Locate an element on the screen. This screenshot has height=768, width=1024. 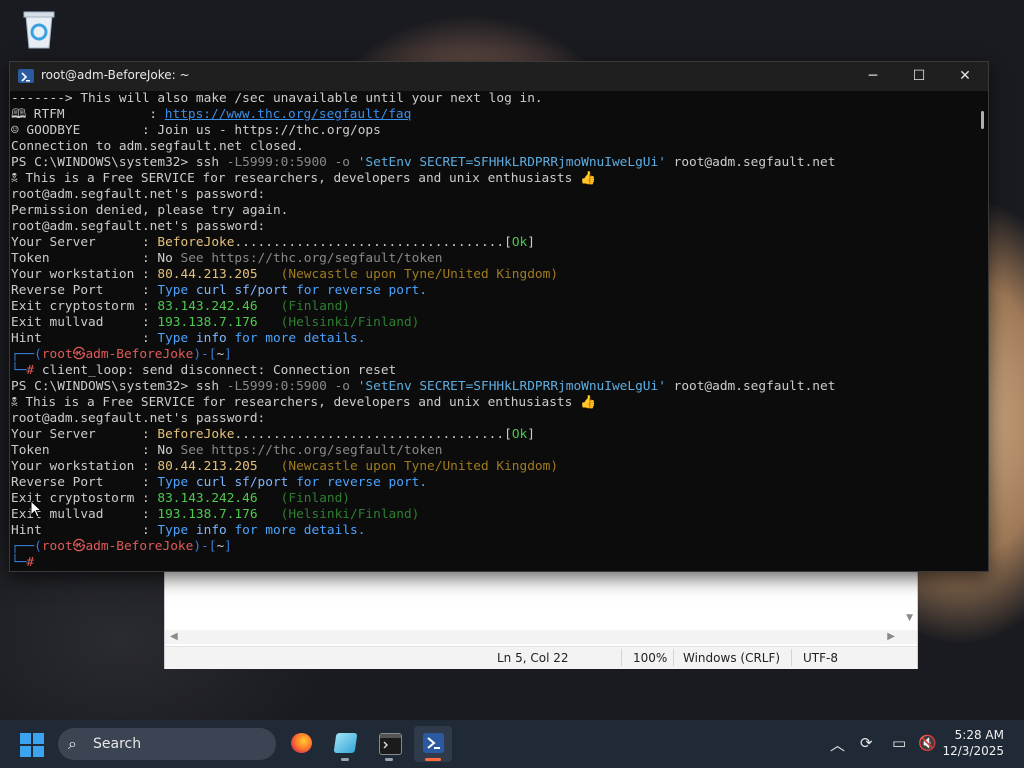
horizontal-scrollbar is located at coordinates (541, 637).